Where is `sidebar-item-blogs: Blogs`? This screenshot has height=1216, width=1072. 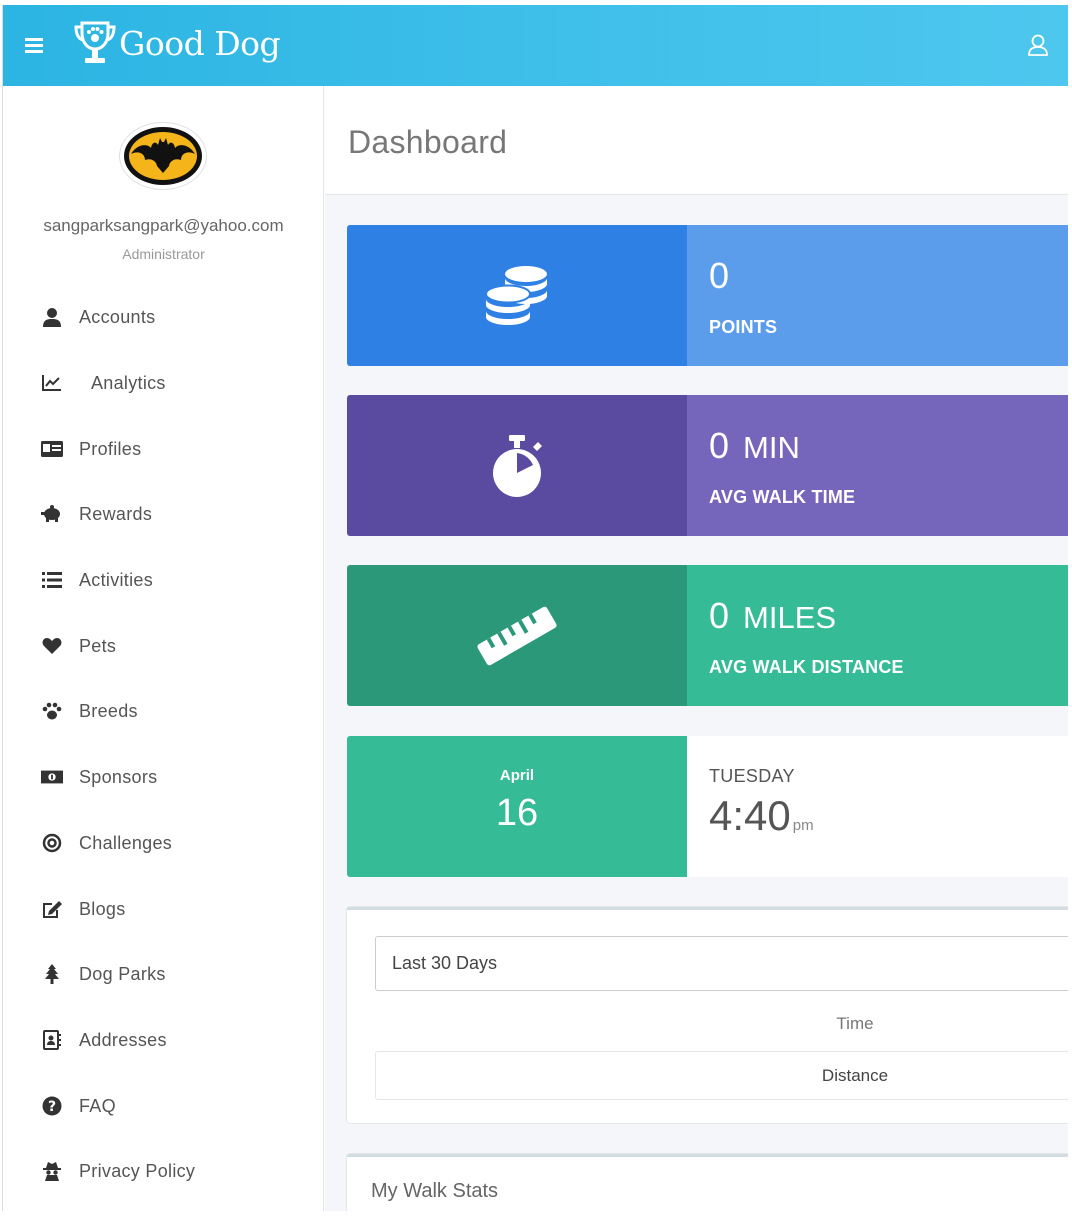 sidebar-item-blogs: Blogs is located at coordinates (83, 909).